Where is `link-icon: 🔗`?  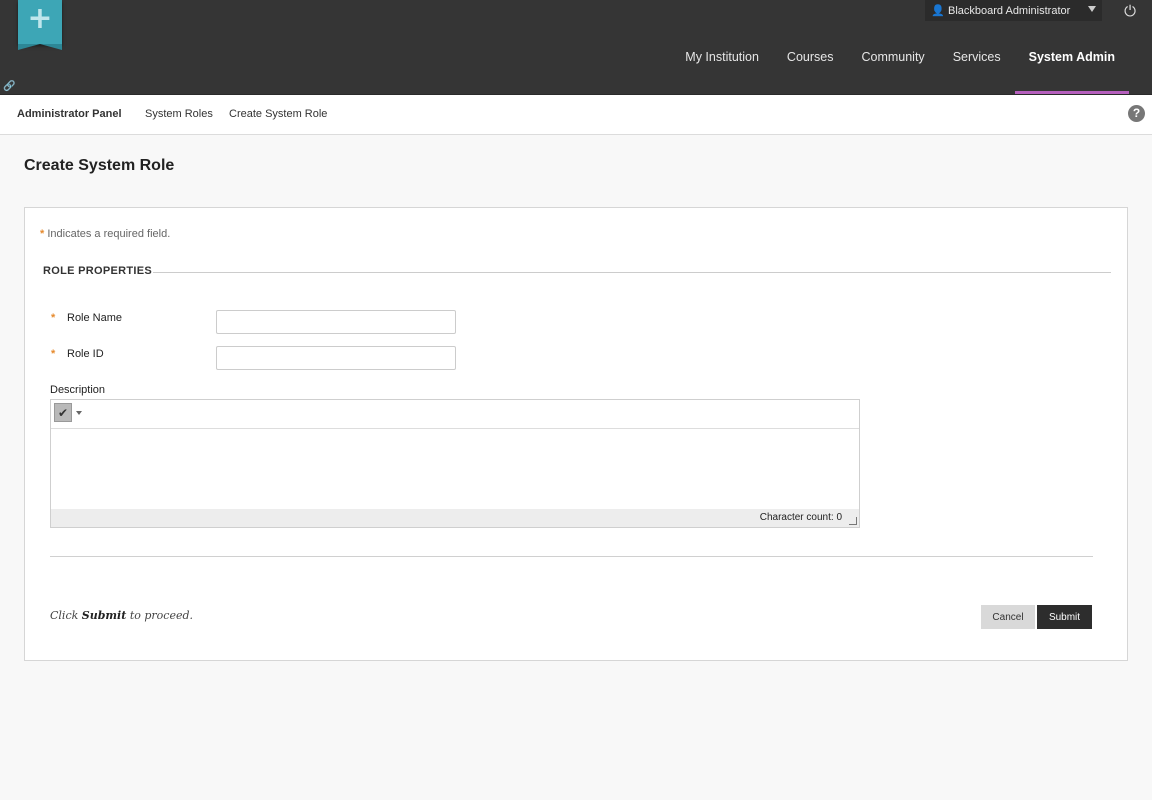 link-icon: 🔗 is located at coordinates (9, 86).